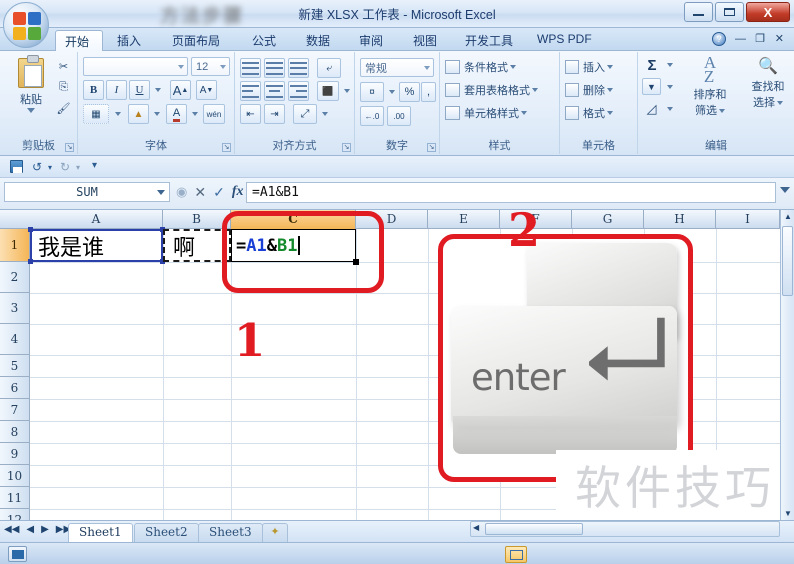 This screenshot has height=564, width=794. Describe the element at coordinates (787, 365) in the screenshot. I see `vertical-scrollbar: ▲ ▼` at that location.